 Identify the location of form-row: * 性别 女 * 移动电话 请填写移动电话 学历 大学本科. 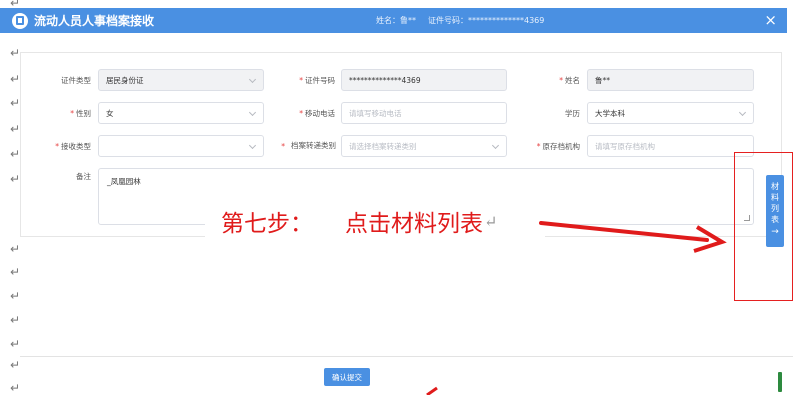
(401, 113).